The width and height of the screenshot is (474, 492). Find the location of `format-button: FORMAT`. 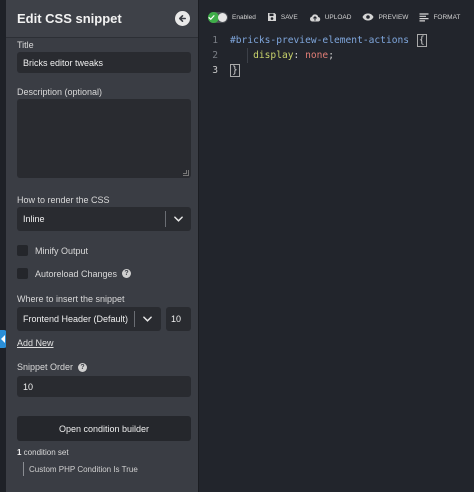

format-button: FORMAT is located at coordinates (440, 17).